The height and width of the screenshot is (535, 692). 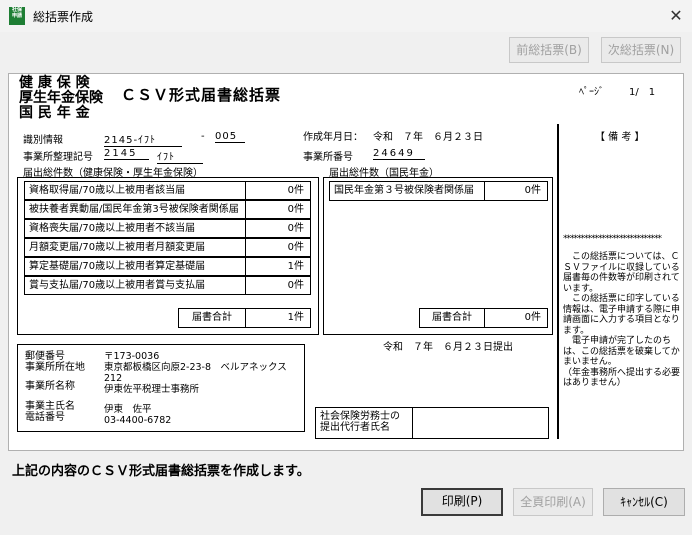 I want to click on print-button: 印刷(P), so click(x=462, y=502).